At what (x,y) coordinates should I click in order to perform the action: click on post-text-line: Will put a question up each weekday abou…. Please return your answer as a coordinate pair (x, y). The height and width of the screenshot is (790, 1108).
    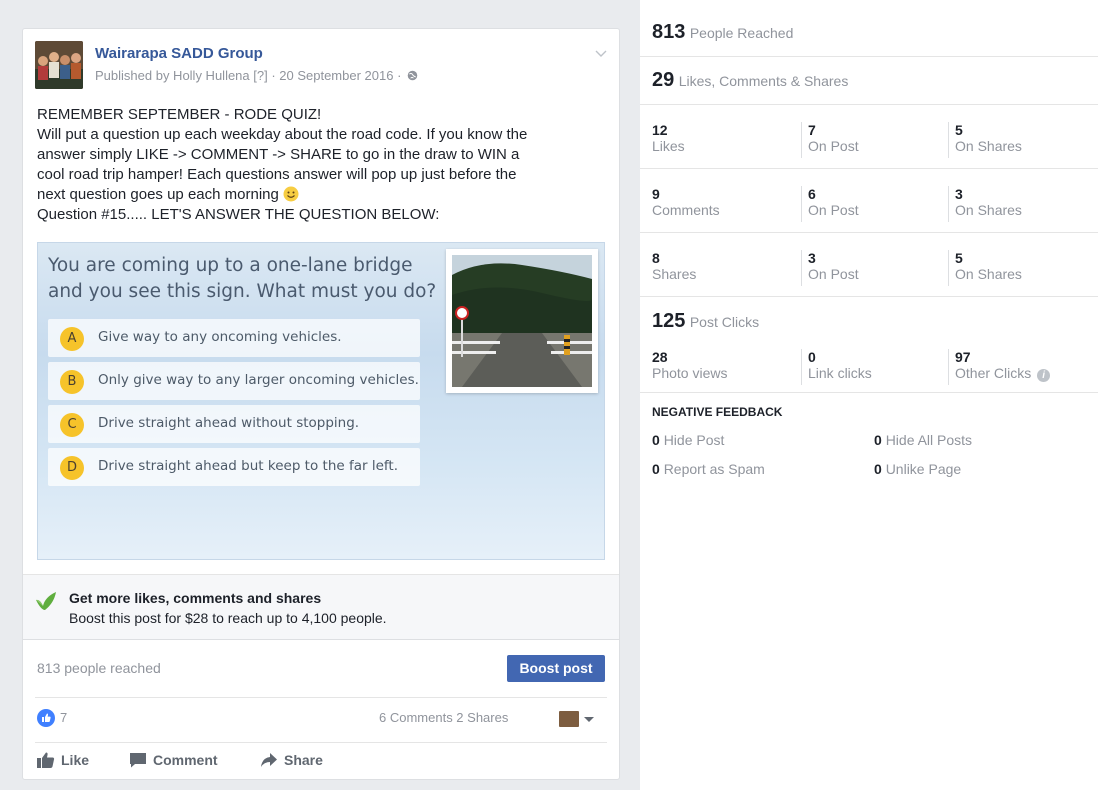
    Looking at the image, I should click on (282, 134).